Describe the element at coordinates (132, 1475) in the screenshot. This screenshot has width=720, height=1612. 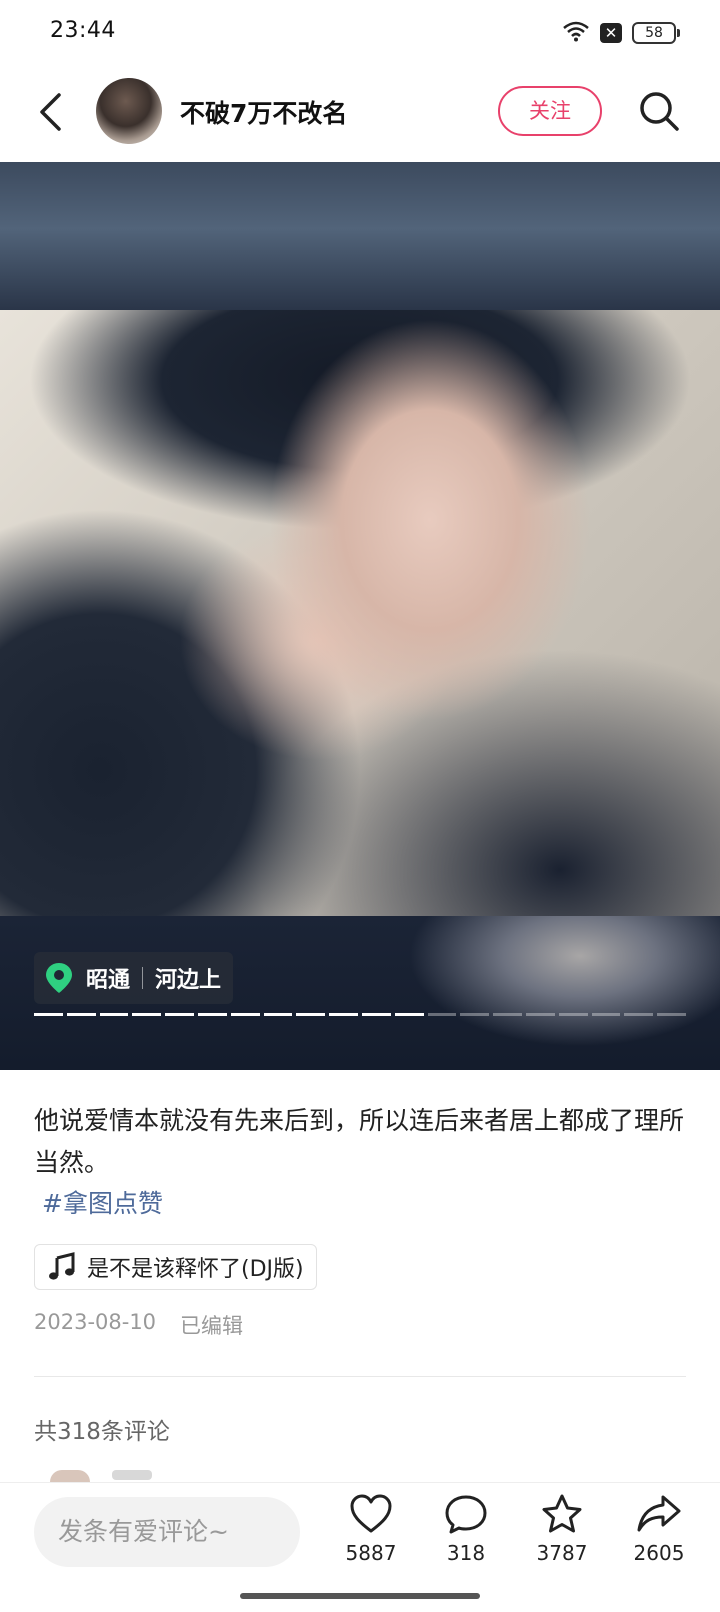
I see `comment-name-peek` at that location.